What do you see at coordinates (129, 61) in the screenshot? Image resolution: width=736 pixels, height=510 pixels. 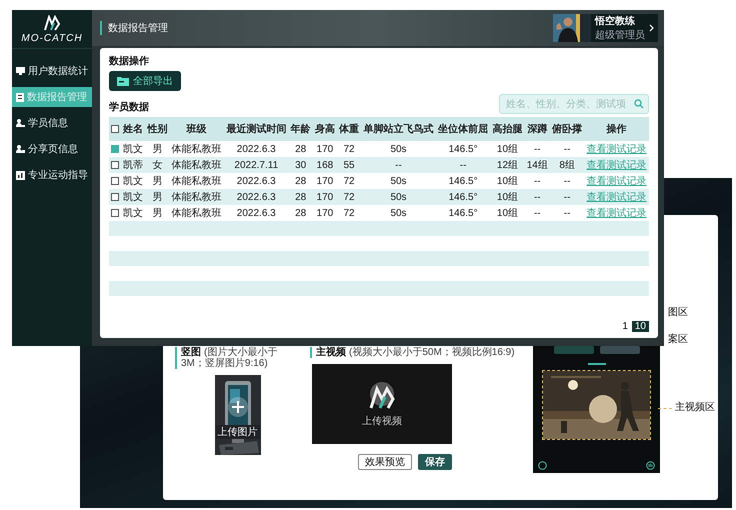 I see `section-title: 数据操作` at bounding box center [129, 61].